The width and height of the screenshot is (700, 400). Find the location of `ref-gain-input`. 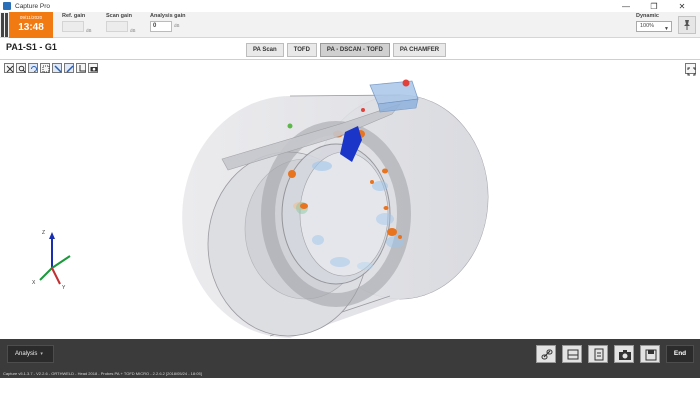

ref-gain-input is located at coordinates (73, 26).